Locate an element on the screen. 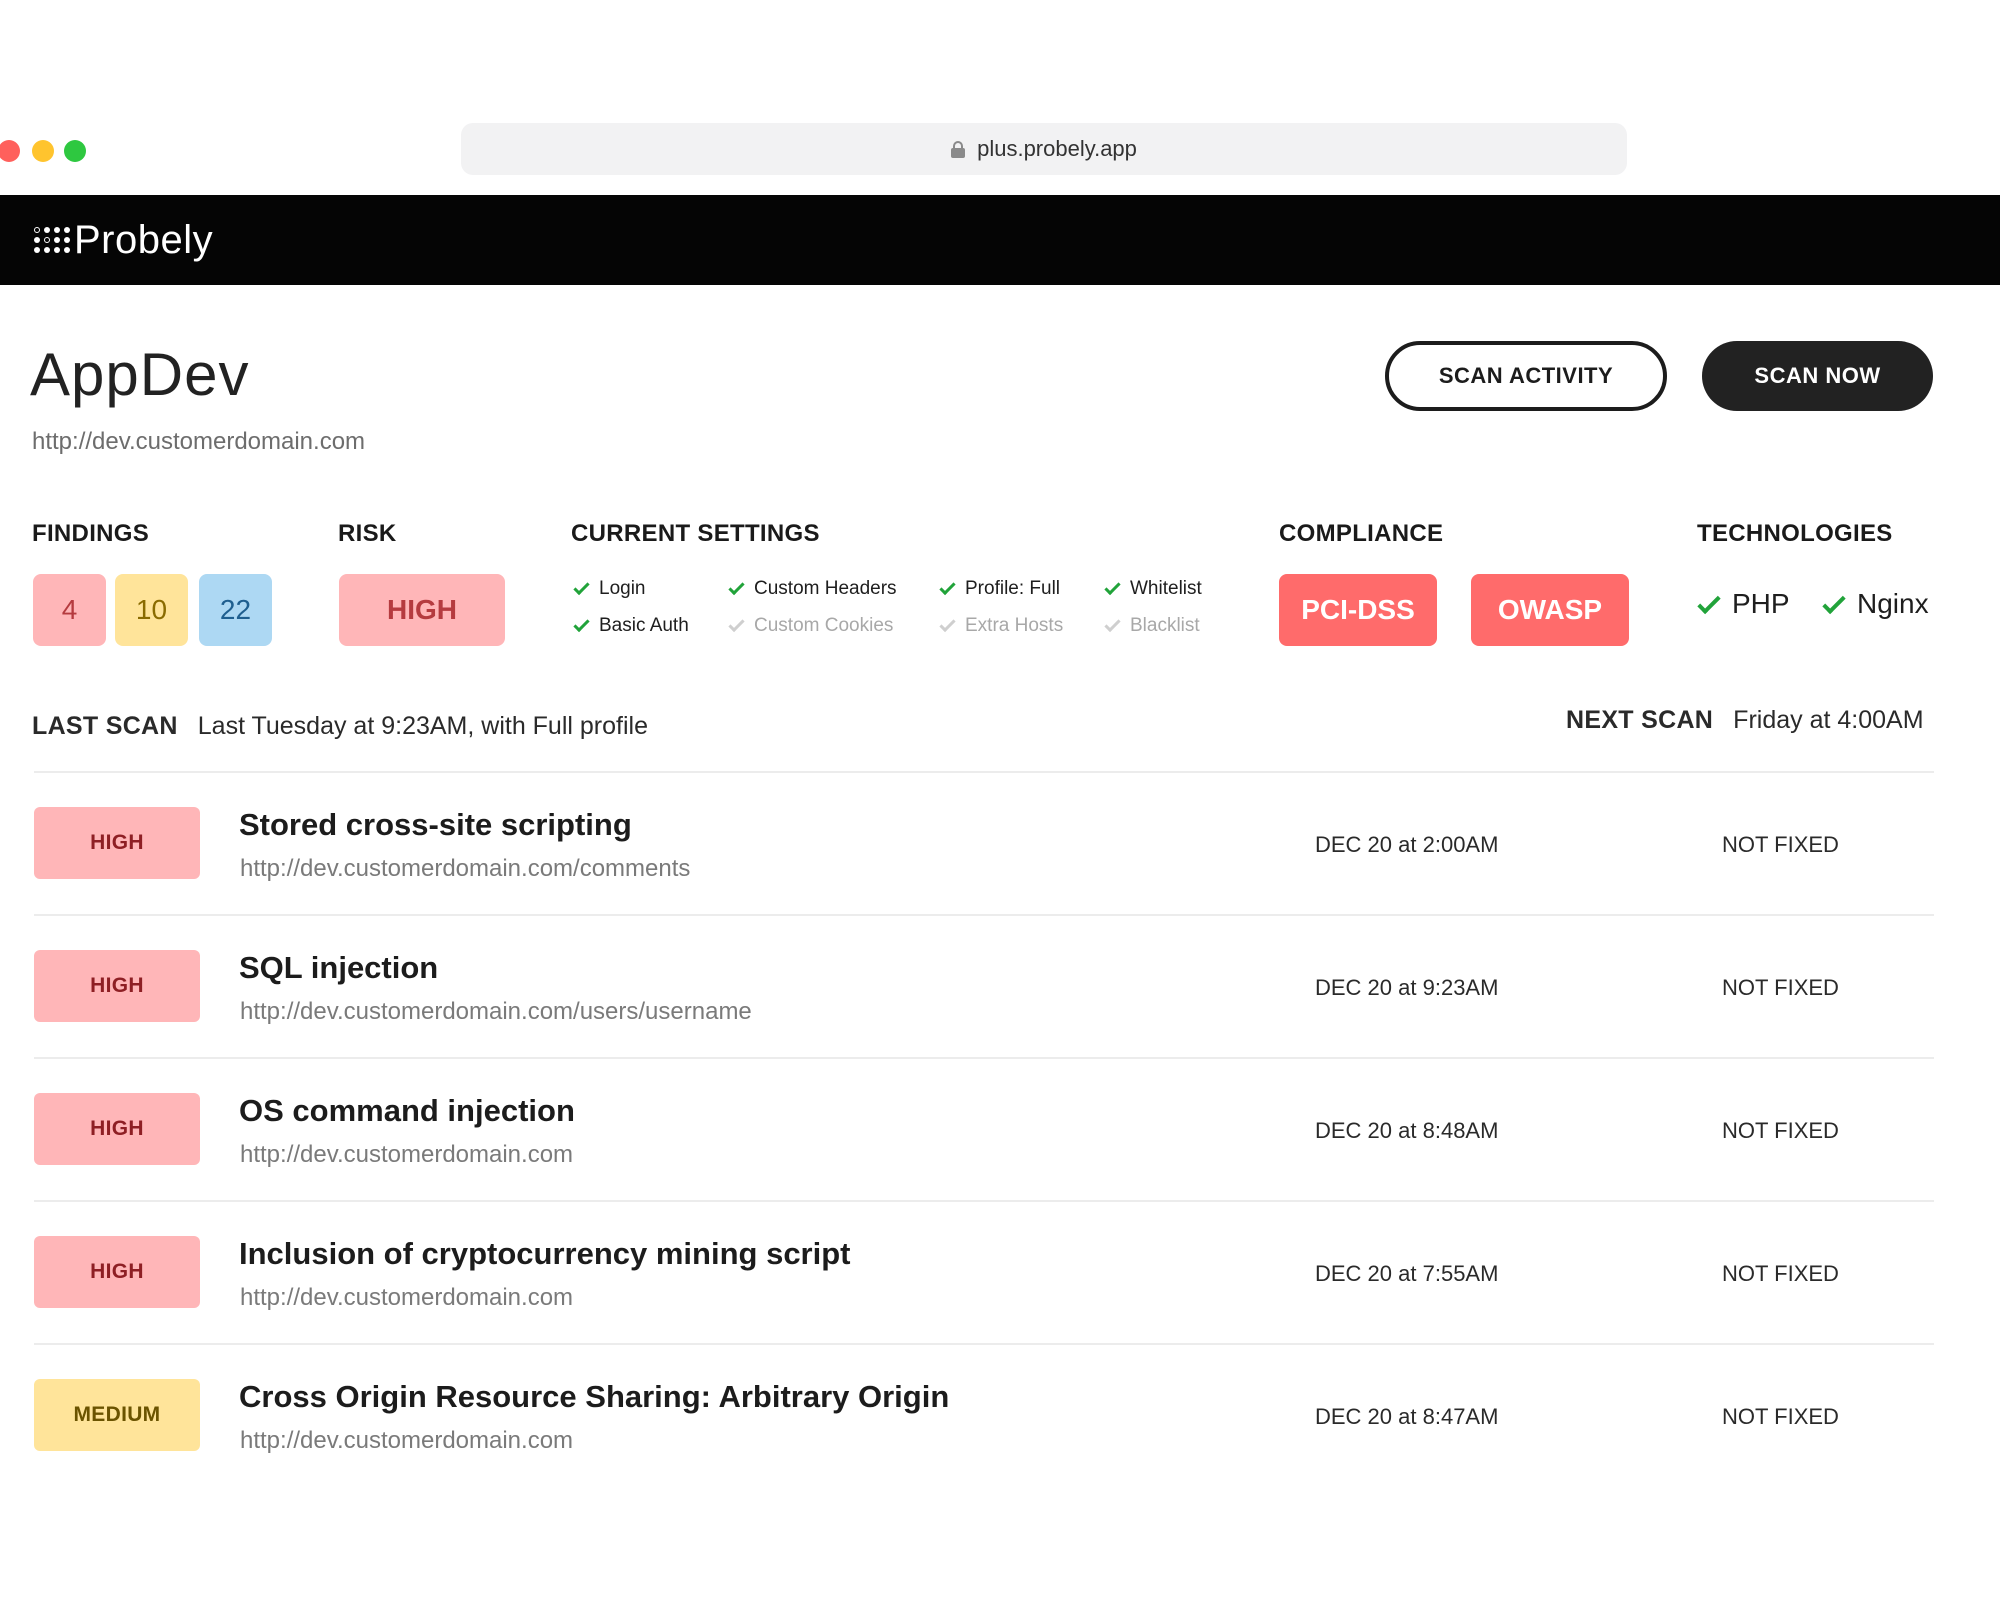 The height and width of the screenshot is (1600, 2000). next-scan-value: Friday at 4:00AM is located at coordinates (1828, 720).